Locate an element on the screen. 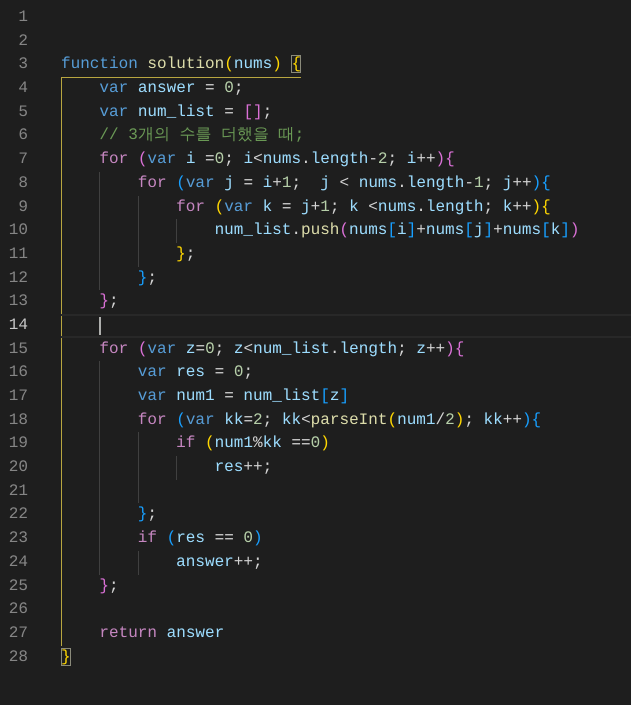 The height and width of the screenshot is (705, 631). code-line: for (var z=0; z<num_list.length; z++){ is located at coordinates (281, 349).